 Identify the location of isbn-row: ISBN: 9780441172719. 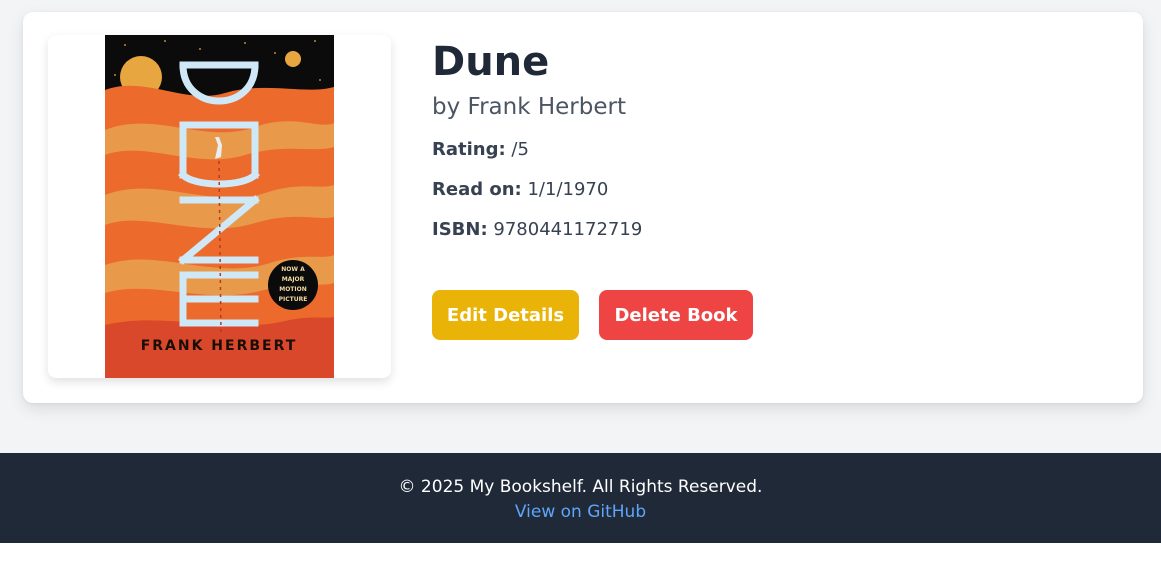
(537, 230).